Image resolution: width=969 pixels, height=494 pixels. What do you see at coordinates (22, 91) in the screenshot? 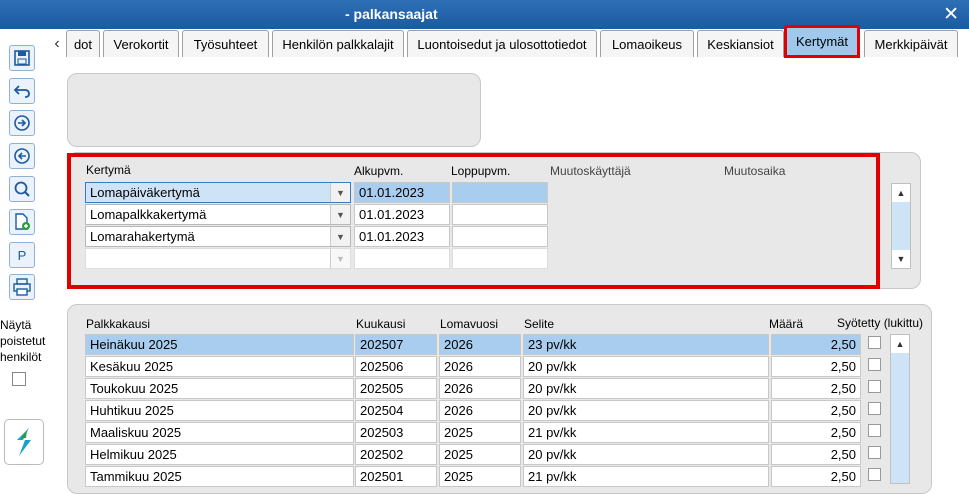
I see `undo-icon` at bounding box center [22, 91].